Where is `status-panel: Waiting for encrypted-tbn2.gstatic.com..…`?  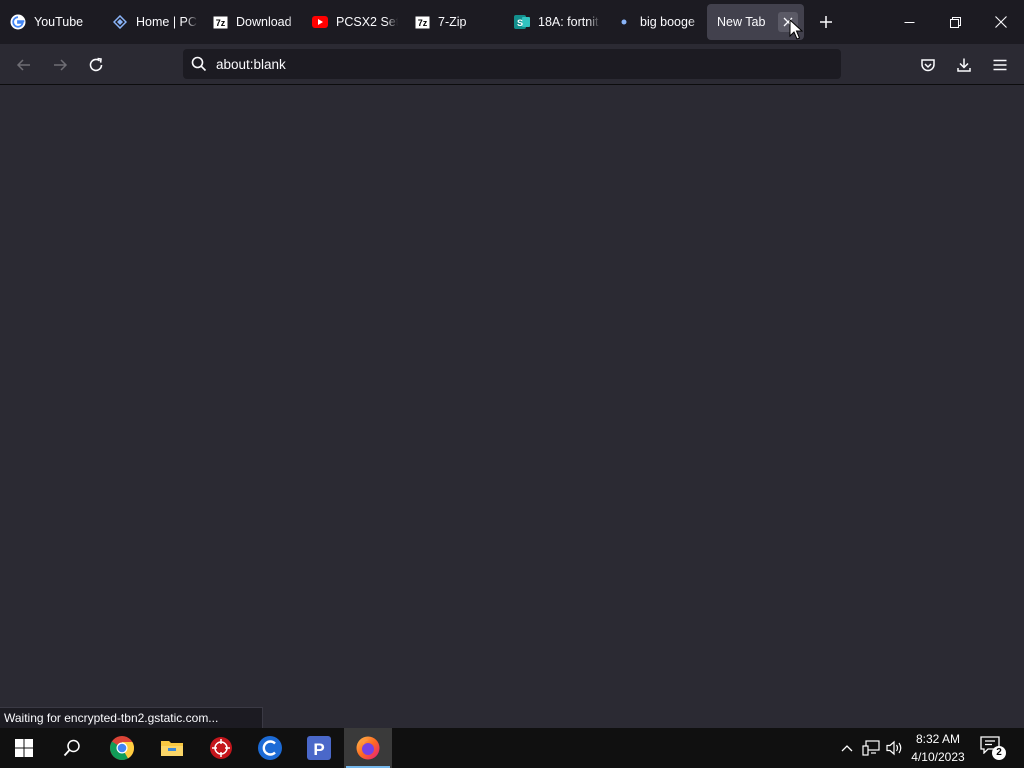
status-panel: Waiting for encrypted-tbn2.gstatic.com..… is located at coordinates (131, 717).